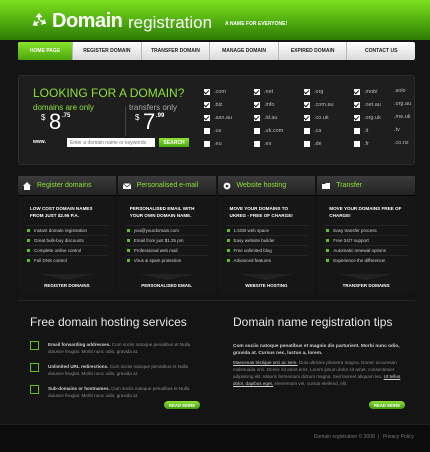 The width and height of the screenshot is (430, 452). I want to click on logo-text-domain: Domain, so click(87, 21).